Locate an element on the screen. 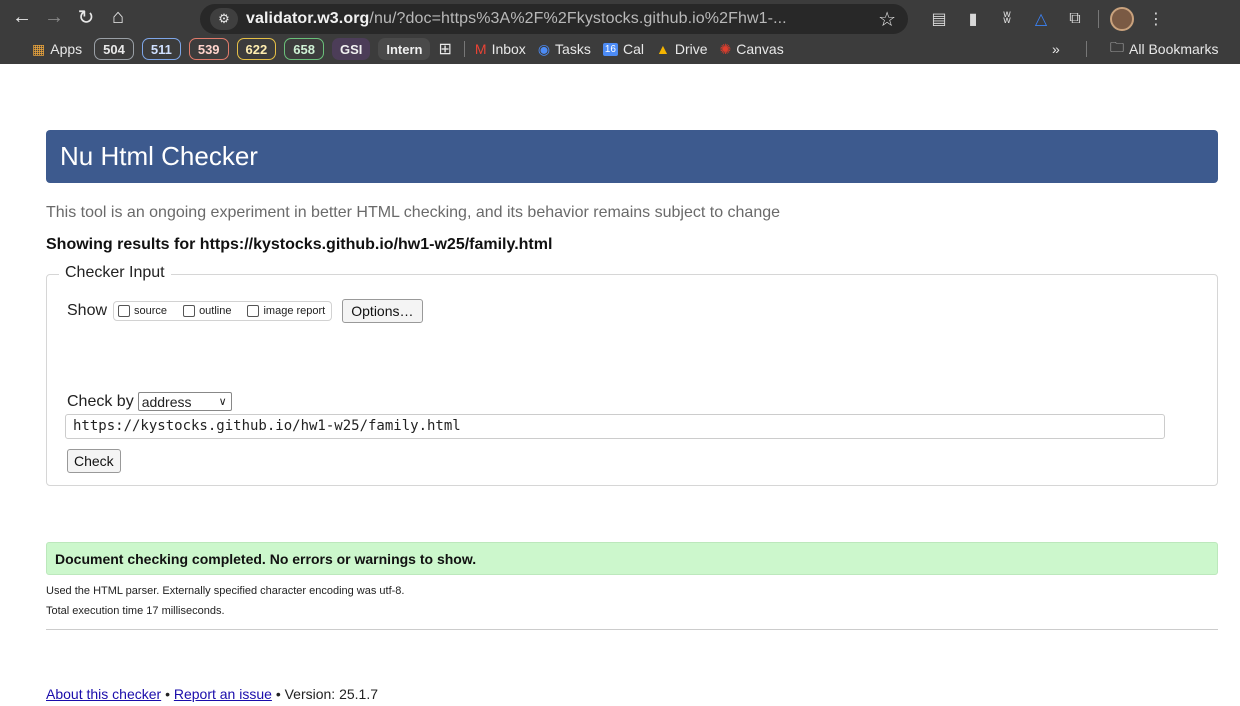 The image size is (1240, 706). bookmarks-overflow: » is located at coordinates (1056, 49).